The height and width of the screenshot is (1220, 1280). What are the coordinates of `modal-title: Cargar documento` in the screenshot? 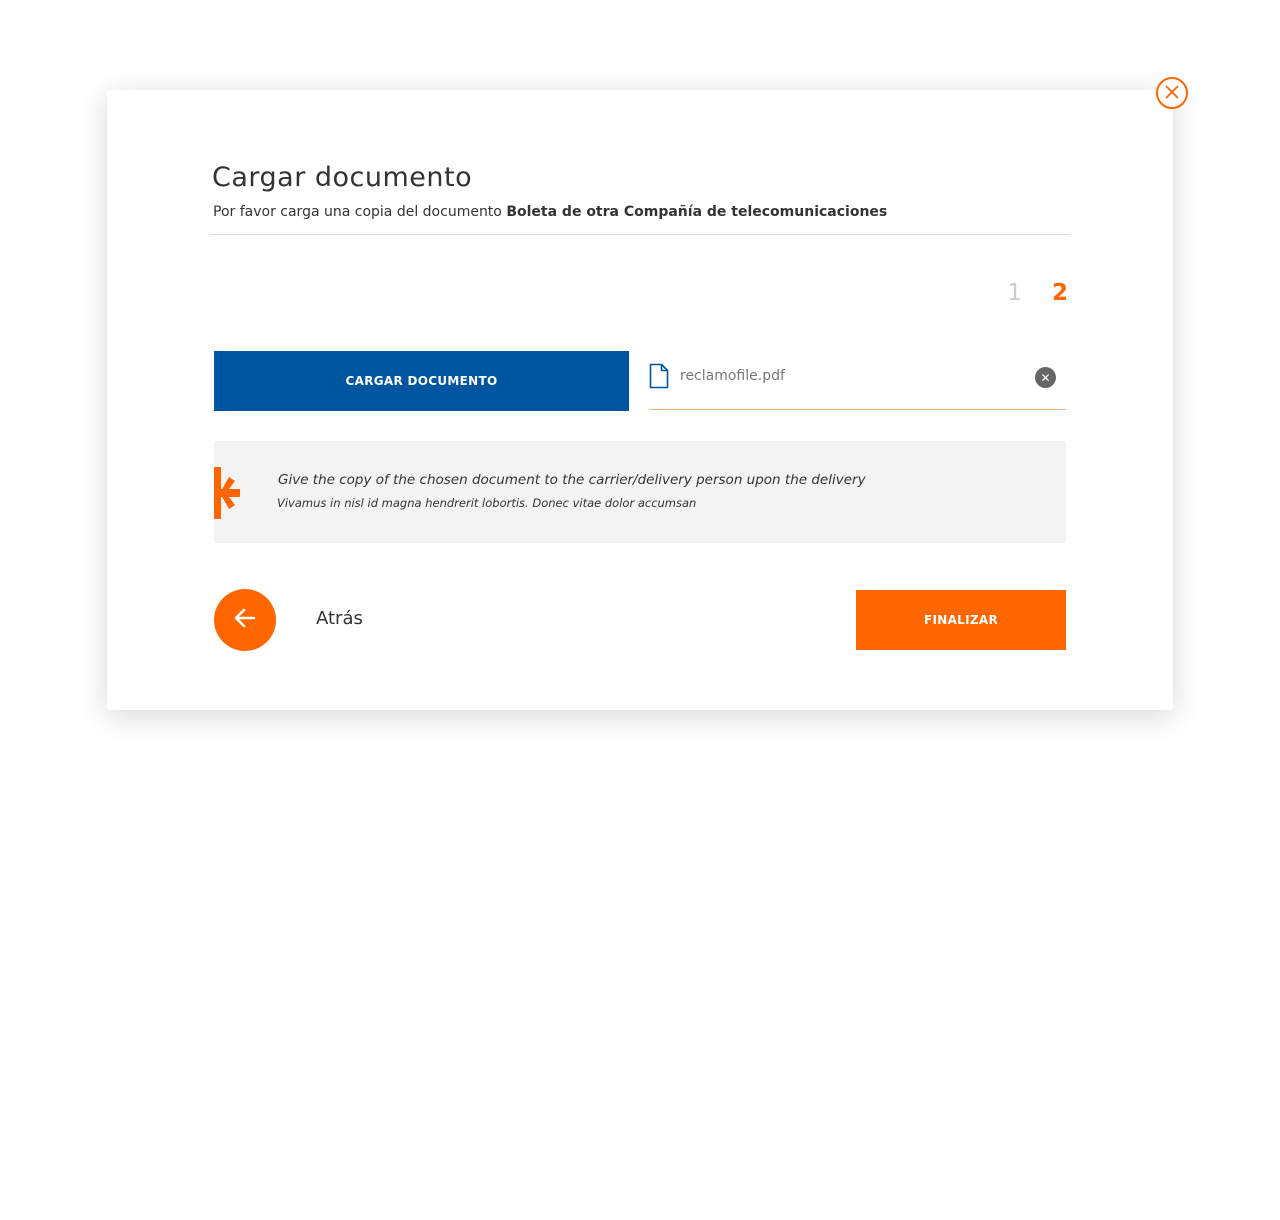 It's located at (342, 177).